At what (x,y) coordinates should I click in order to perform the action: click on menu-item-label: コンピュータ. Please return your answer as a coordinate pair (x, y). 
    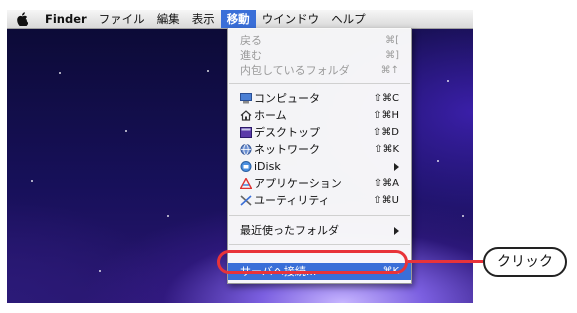
    Looking at the image, I should click on (287, 98).